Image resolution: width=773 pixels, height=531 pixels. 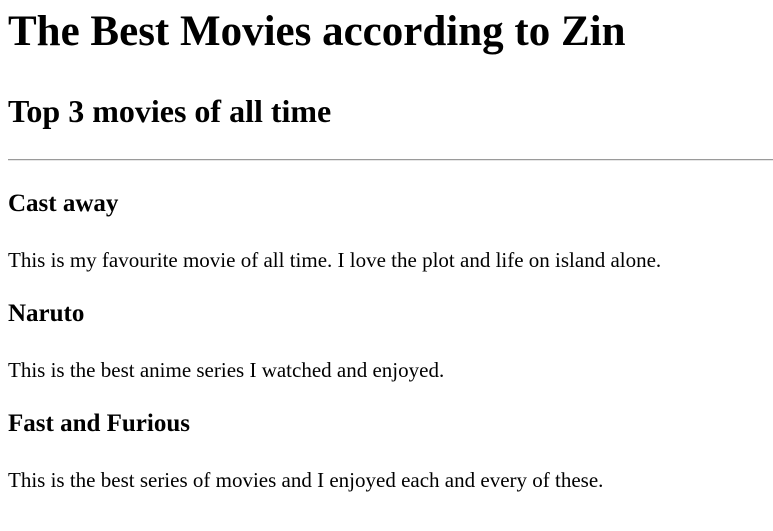 I want to click on movie-title: Cast away, so click(x=63, y=203).